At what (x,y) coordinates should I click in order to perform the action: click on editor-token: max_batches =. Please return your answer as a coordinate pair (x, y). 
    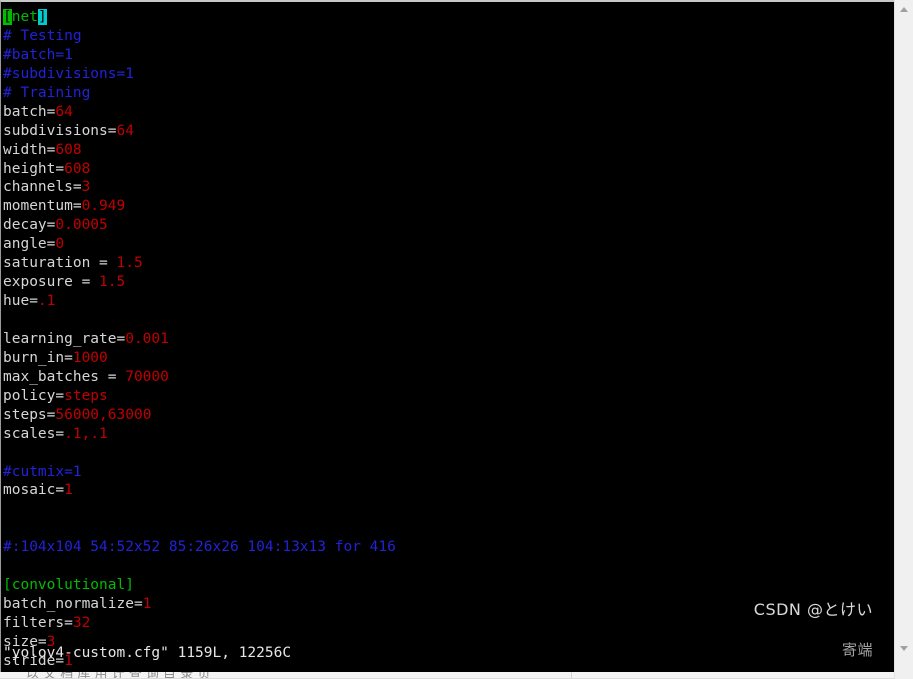
    Looking at the image, I should click on (64, 376).